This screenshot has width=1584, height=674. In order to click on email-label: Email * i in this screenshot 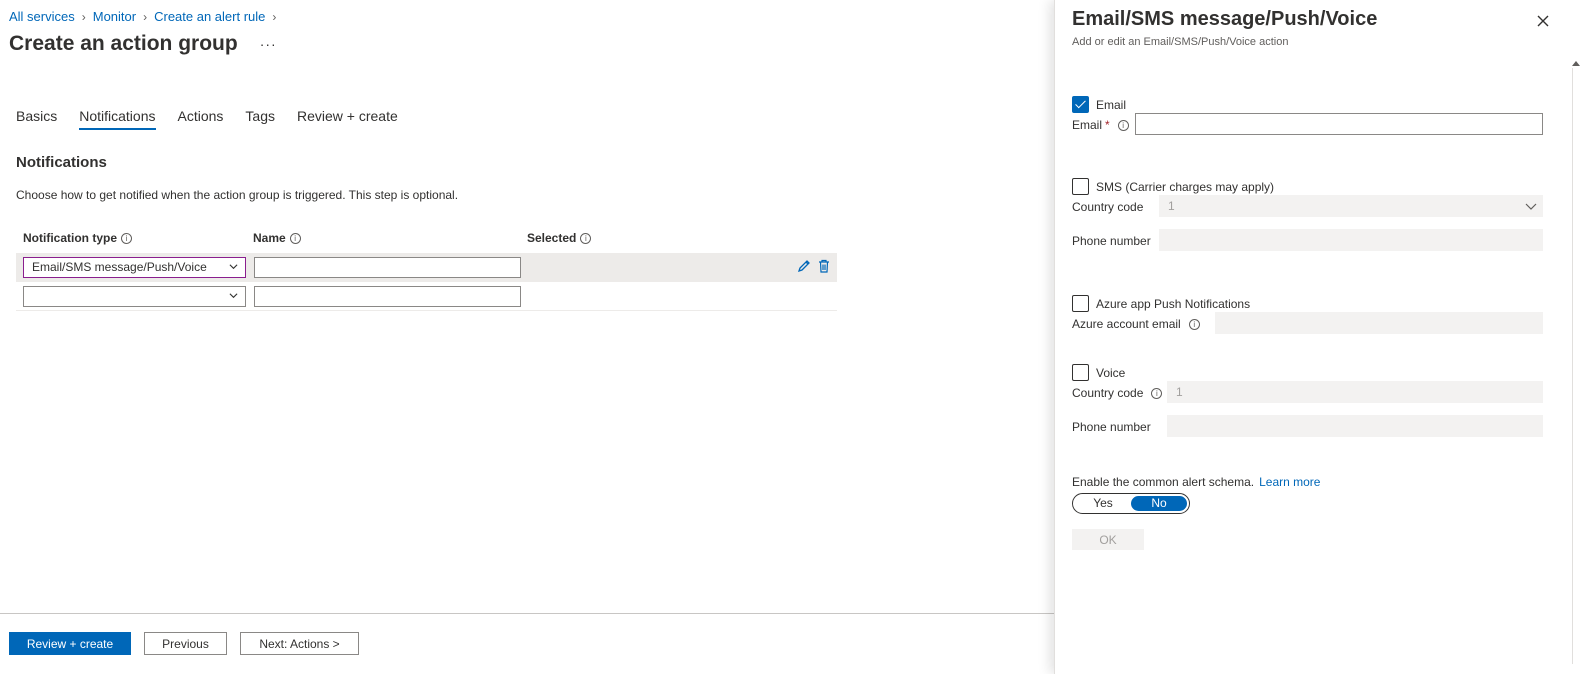, I will do `click(1100, 125)`.